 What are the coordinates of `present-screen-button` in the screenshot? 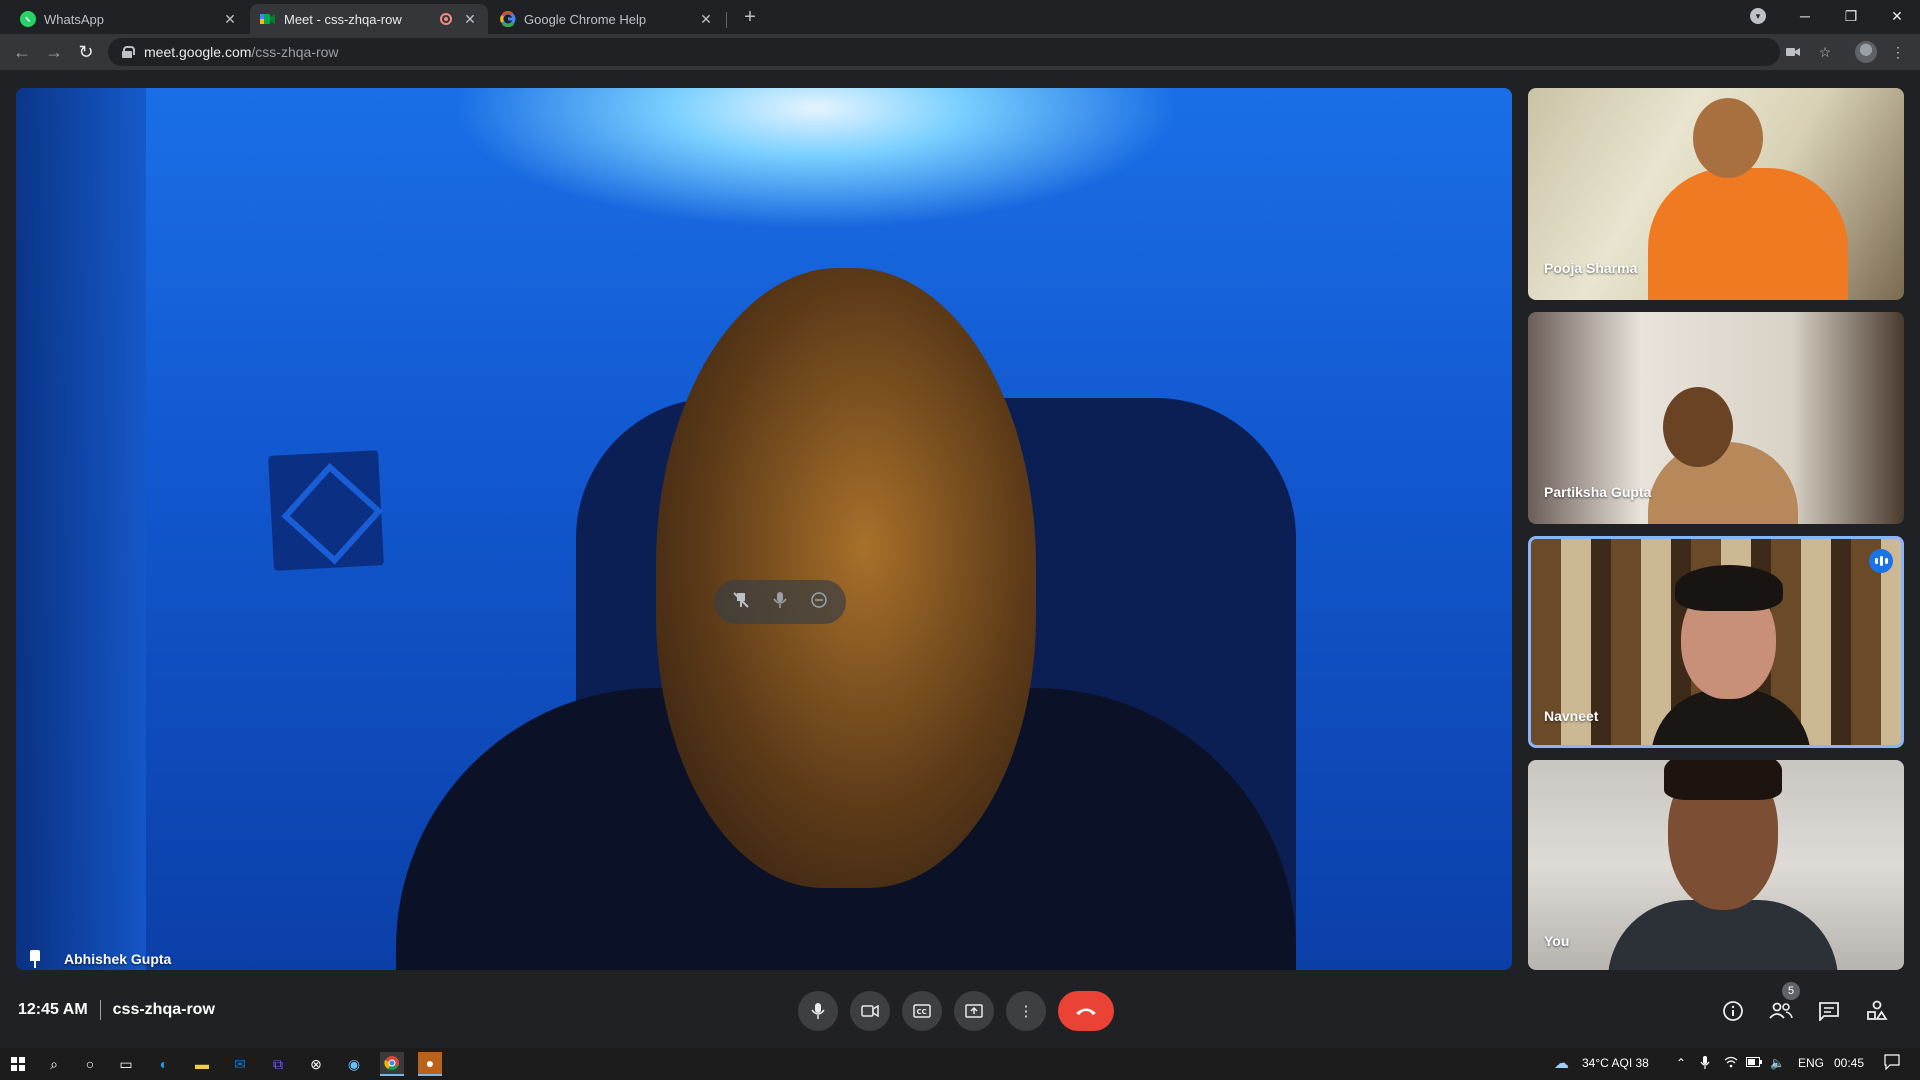 It's located at (974, 1011).